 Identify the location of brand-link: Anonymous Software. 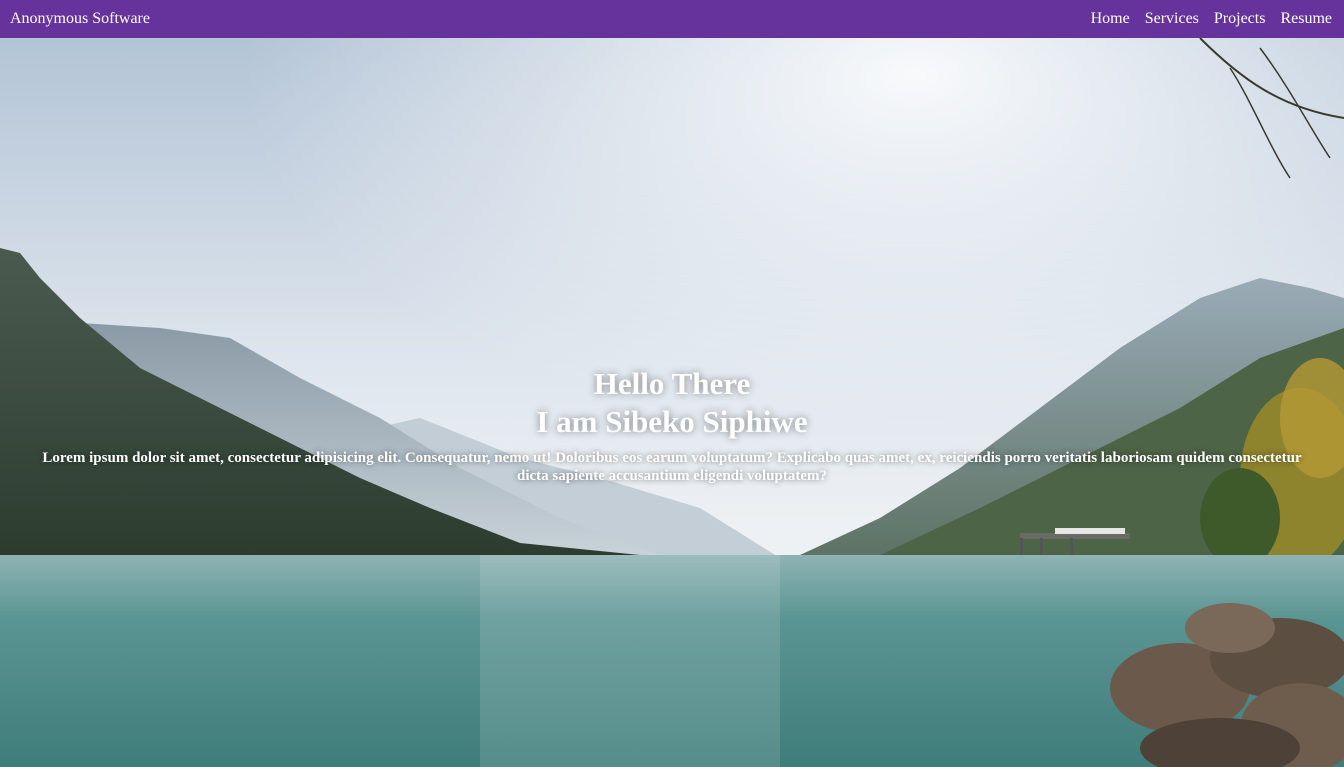
(80, 19).